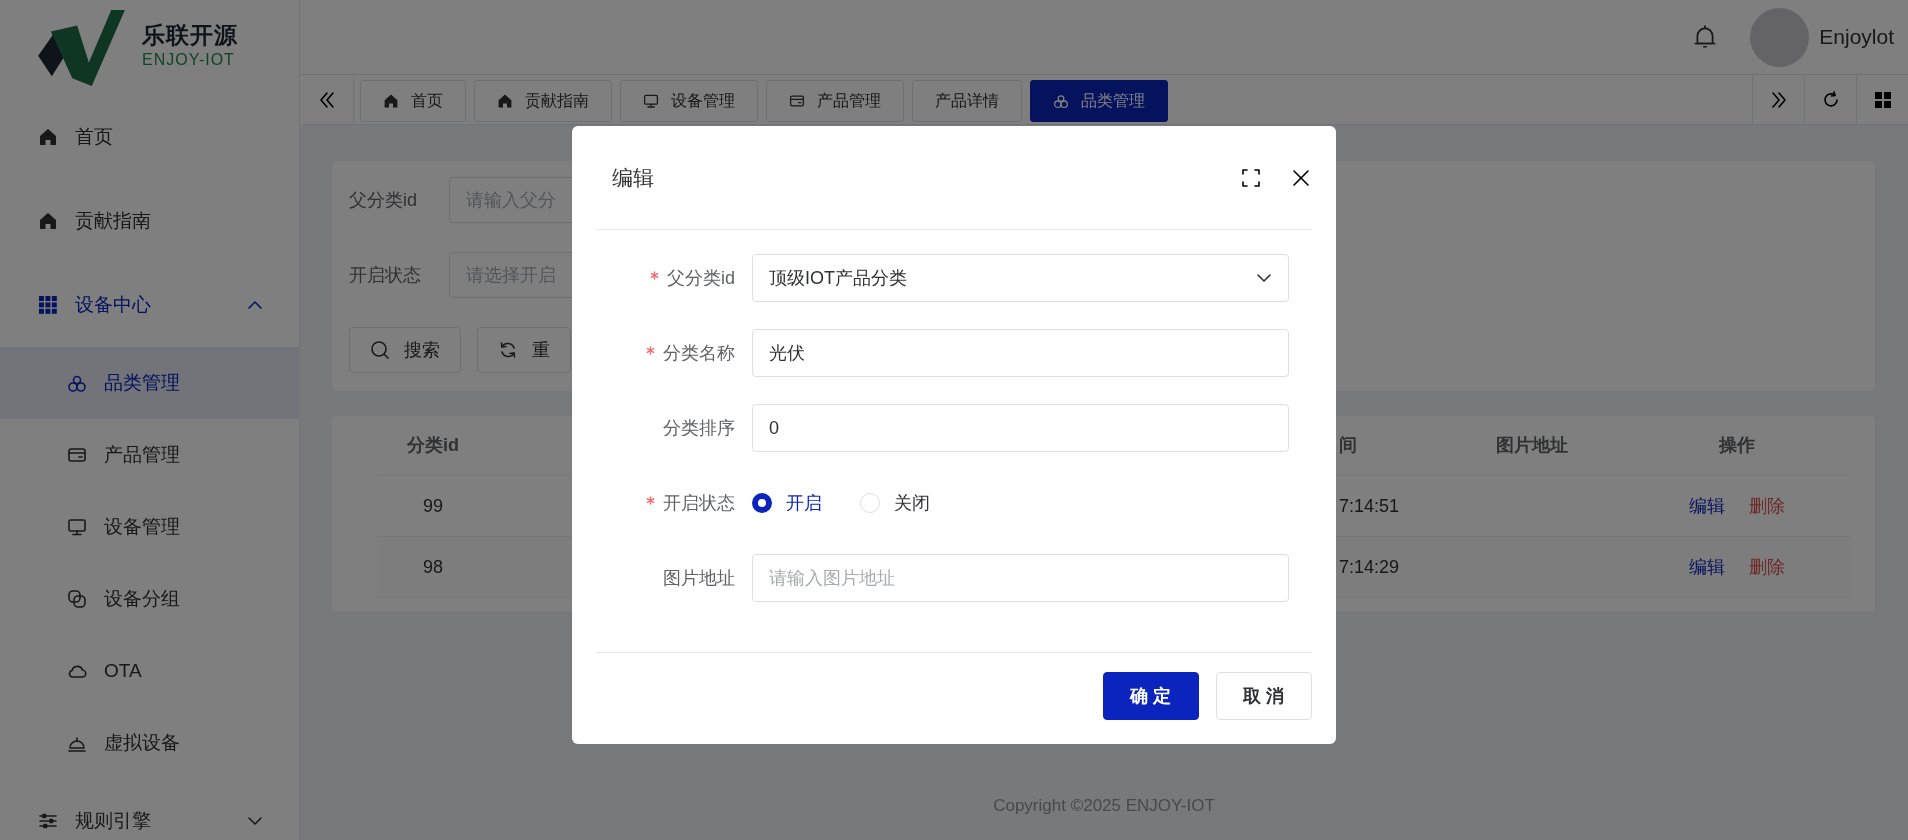 The width and height of the screenshot is (1908, 840). What do you see at coordinates (48, 821) in the screenshot?
I see `sliders-icon` at bounding box center [48, 821].